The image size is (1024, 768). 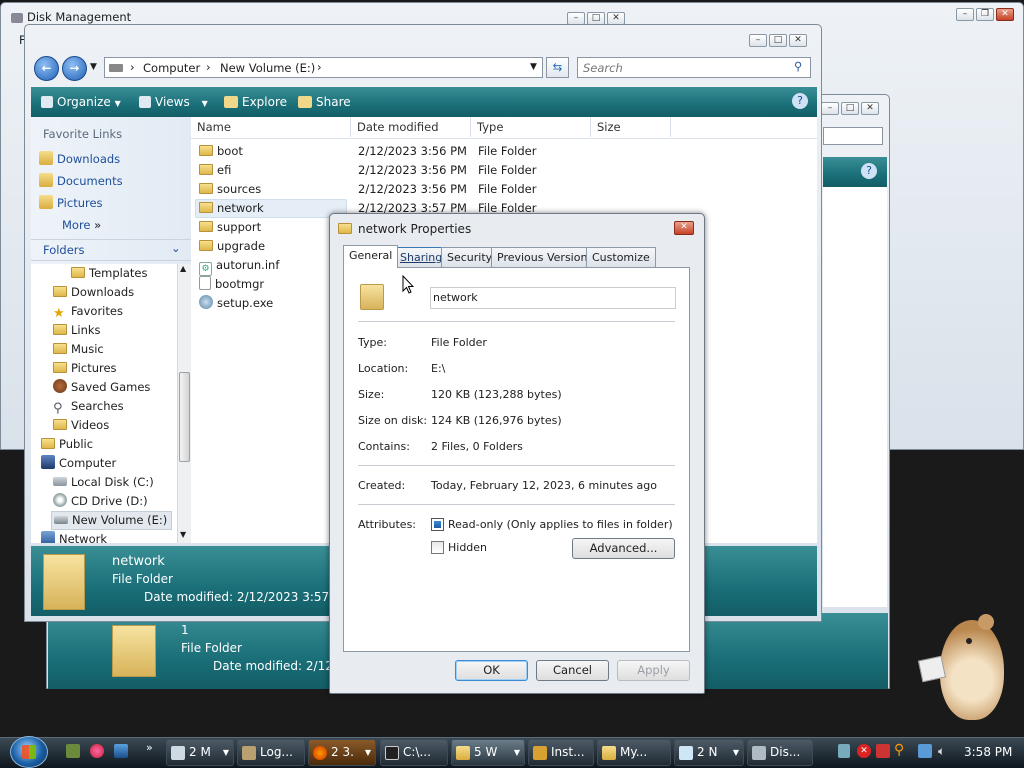 I want to click on taskbar-item-explorer: 5 W ▼, so click(x=488, y=752).